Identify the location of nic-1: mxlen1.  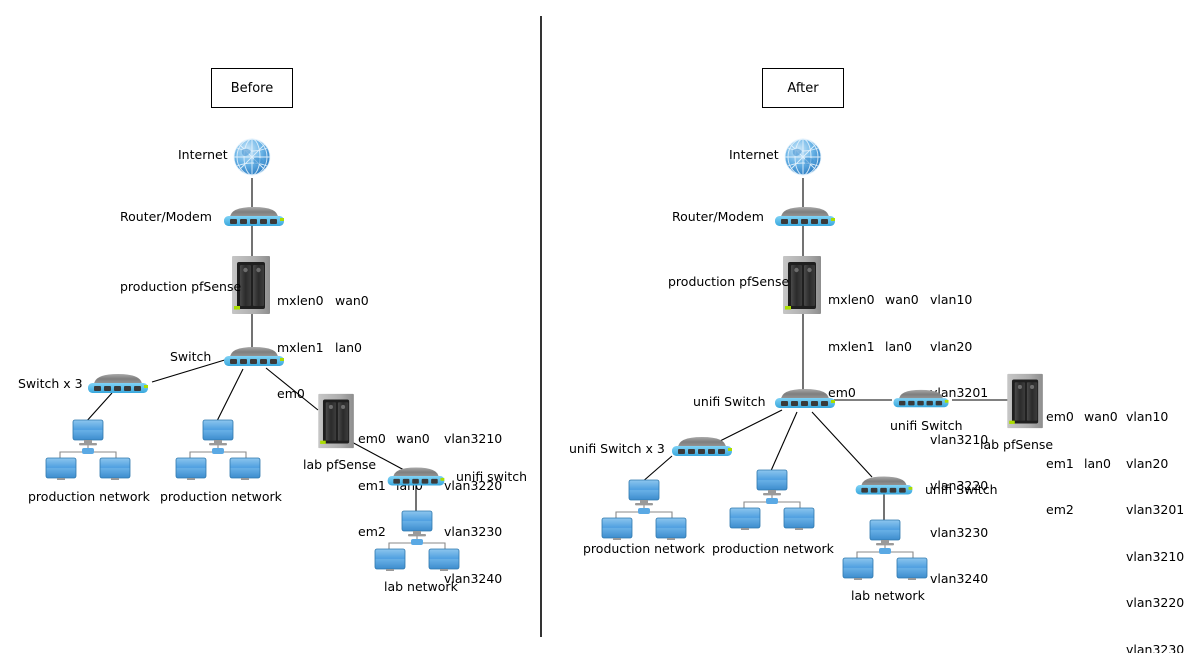
(851, 346).